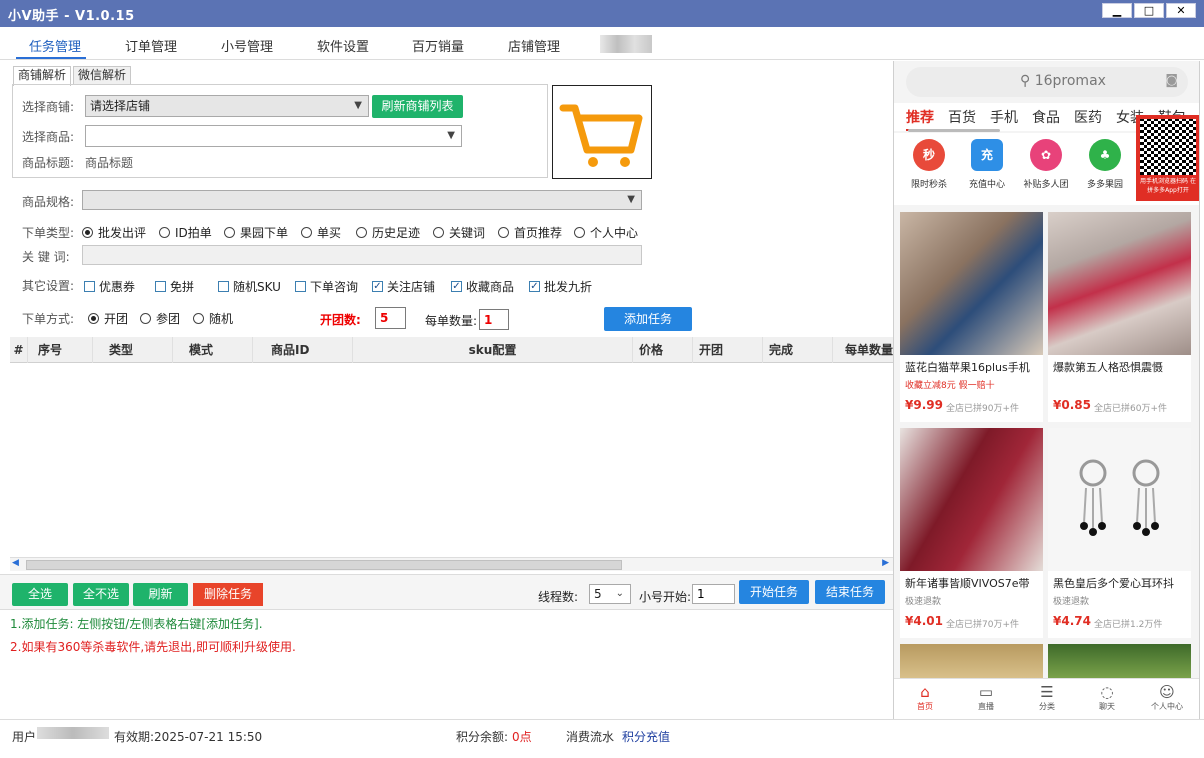  I want to click on check-no-group: 免拼, so click(174, 286).